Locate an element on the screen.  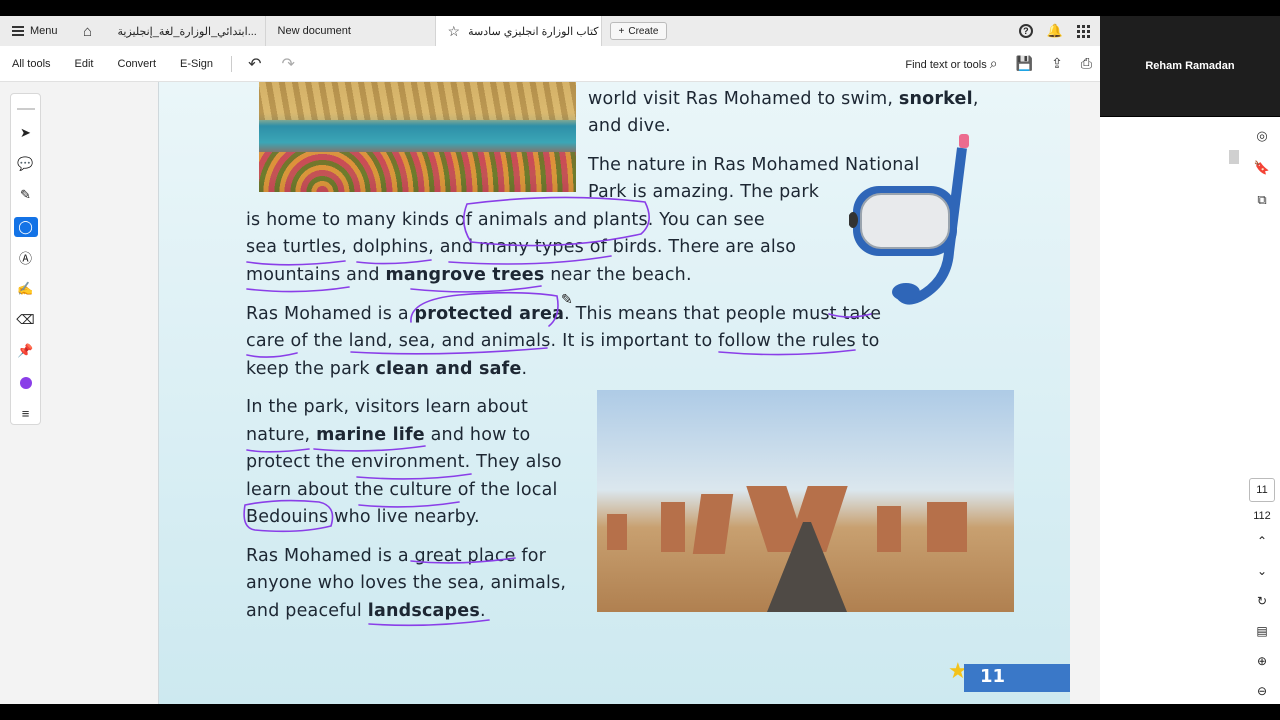
tab-label: كتاب الوزارة انجليزي سادسة .. is located at coordinates (534, 31).